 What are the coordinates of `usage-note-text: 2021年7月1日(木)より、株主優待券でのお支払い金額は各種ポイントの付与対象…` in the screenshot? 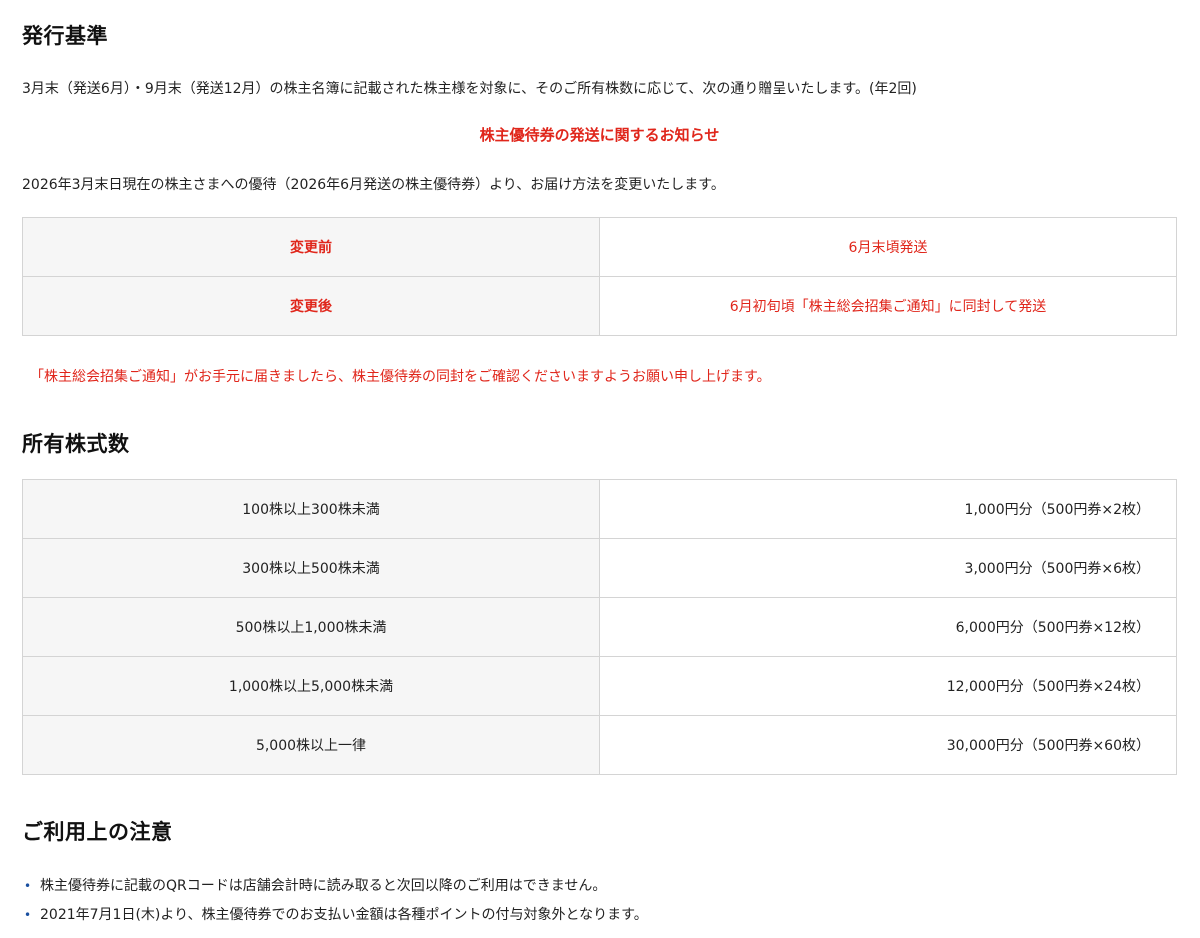 It's located at (344, 915).